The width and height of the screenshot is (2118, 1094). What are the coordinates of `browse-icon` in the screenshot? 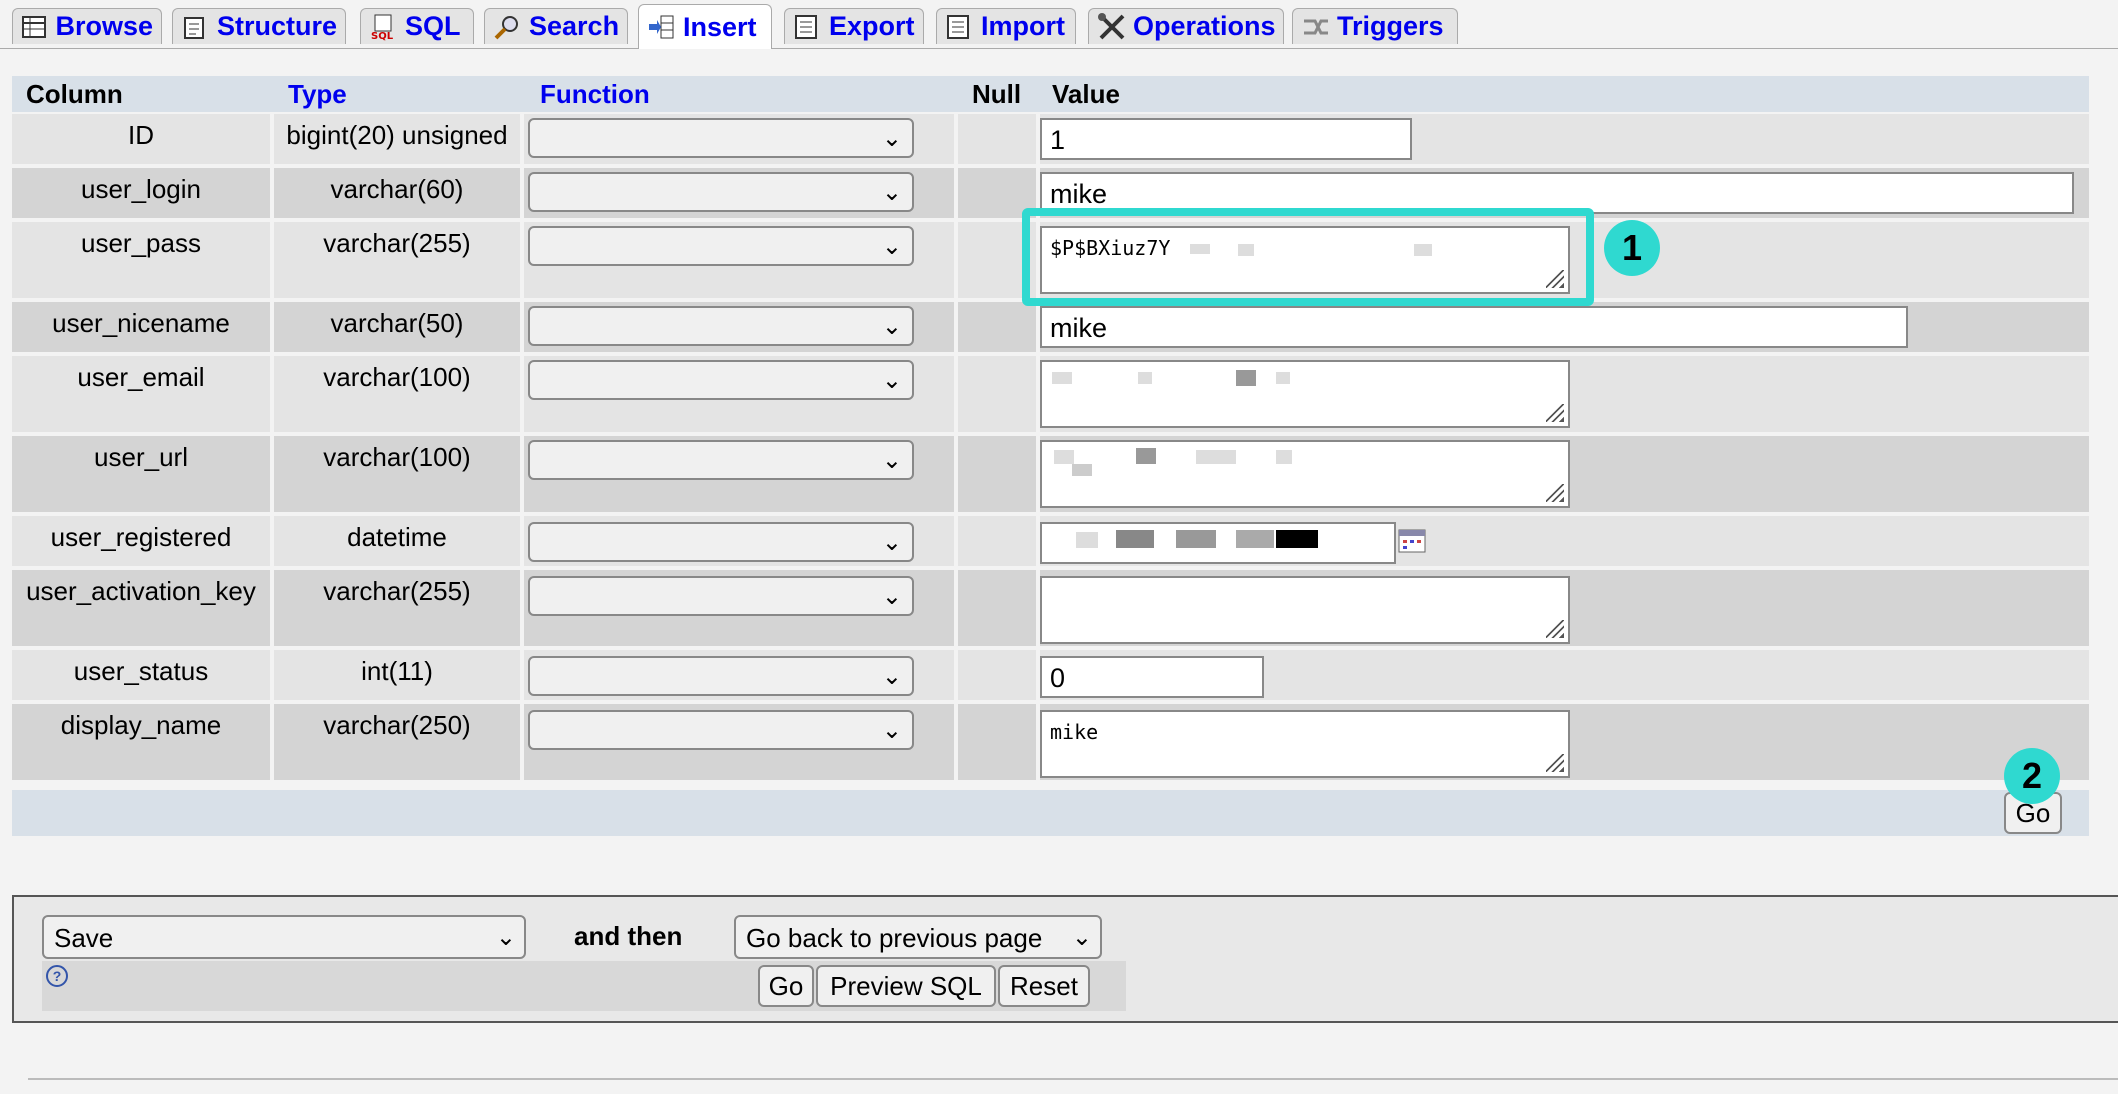 It's located at (34, 27).